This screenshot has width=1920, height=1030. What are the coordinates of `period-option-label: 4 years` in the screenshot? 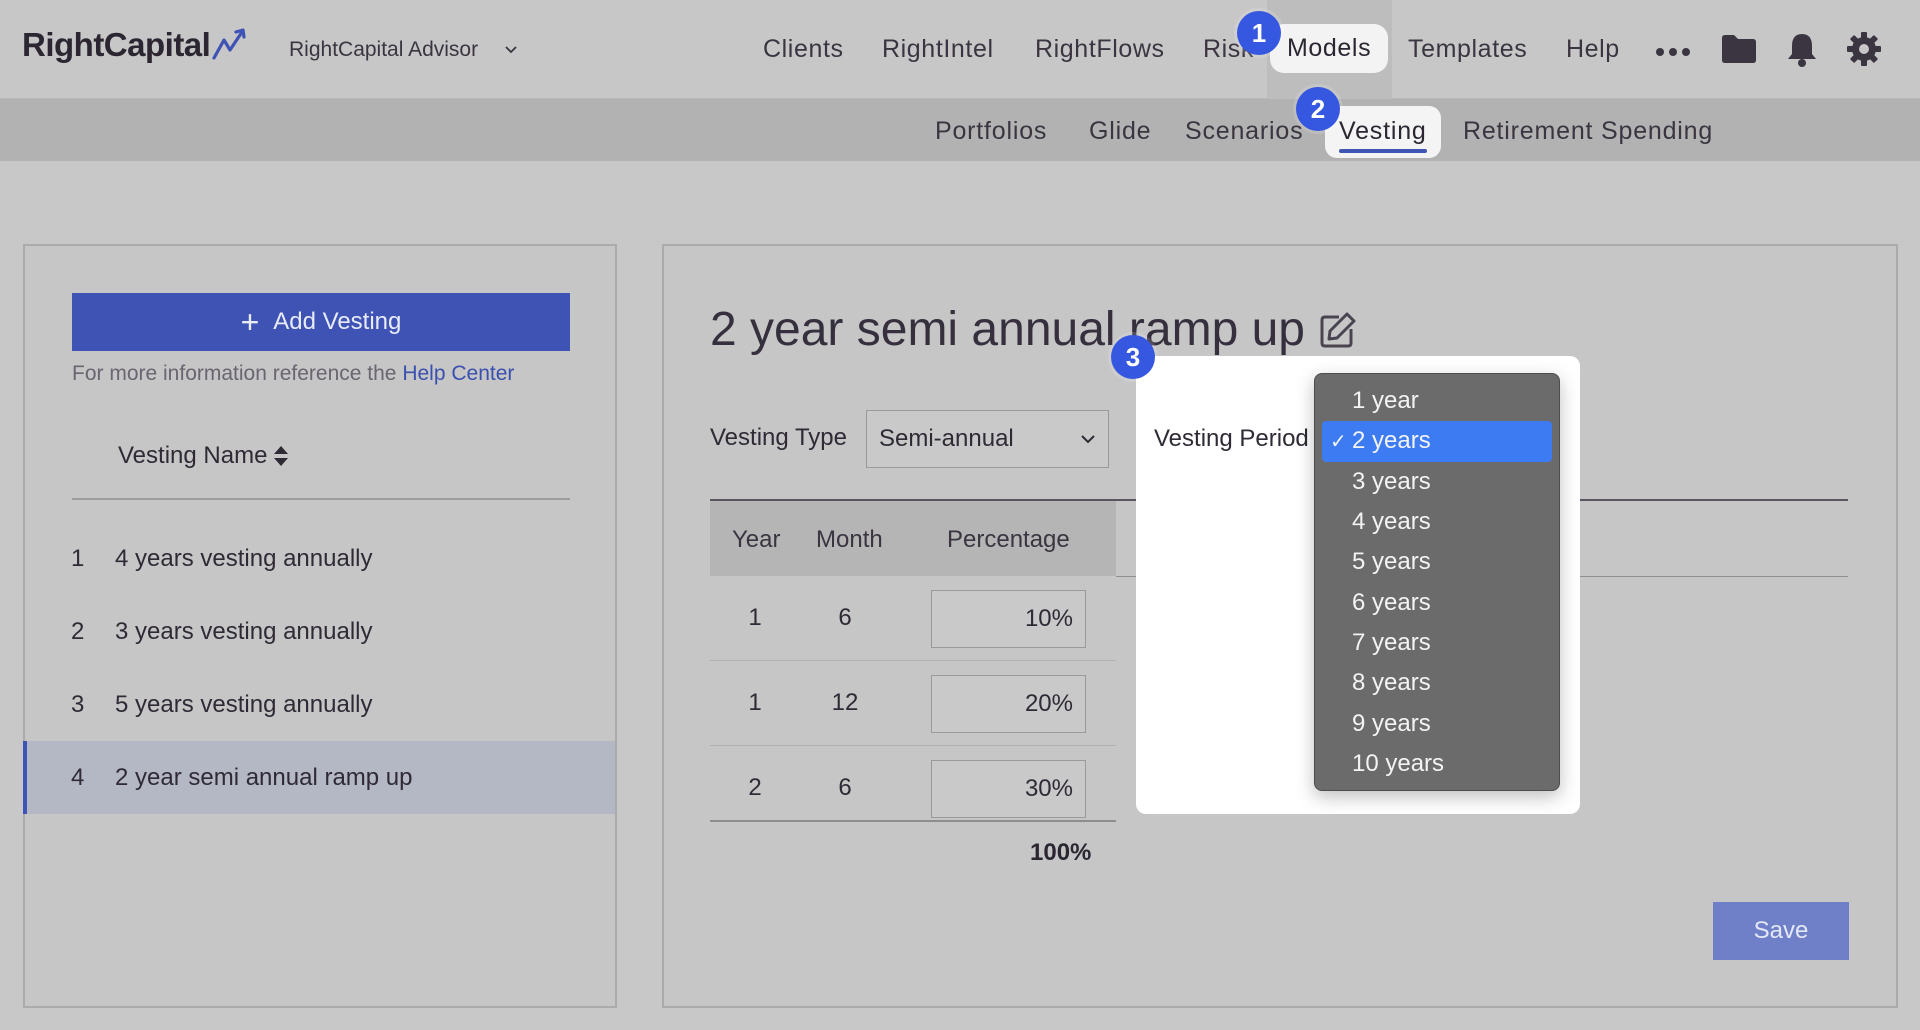 It's located at (1391, 522).